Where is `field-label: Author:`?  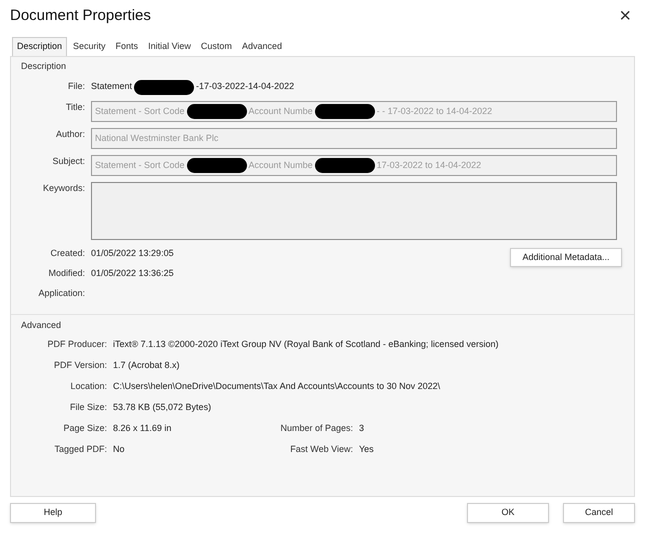
field-label: Author: is located at coordinates (70, 134).